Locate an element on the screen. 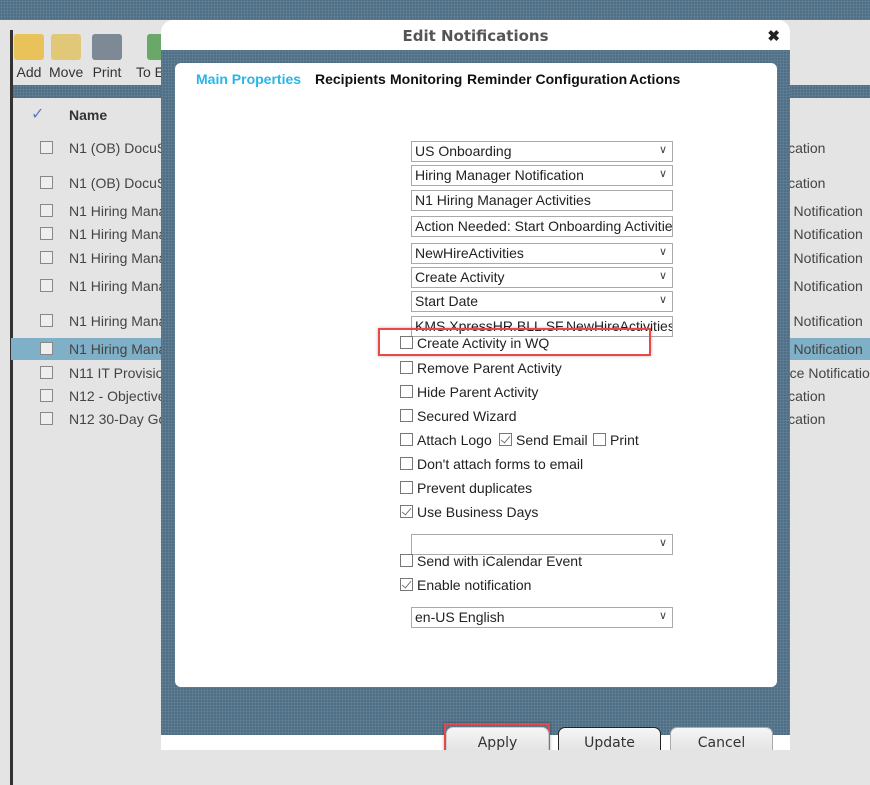  checkbox-label: Secured Wizard is located at coordinates (467, 416).